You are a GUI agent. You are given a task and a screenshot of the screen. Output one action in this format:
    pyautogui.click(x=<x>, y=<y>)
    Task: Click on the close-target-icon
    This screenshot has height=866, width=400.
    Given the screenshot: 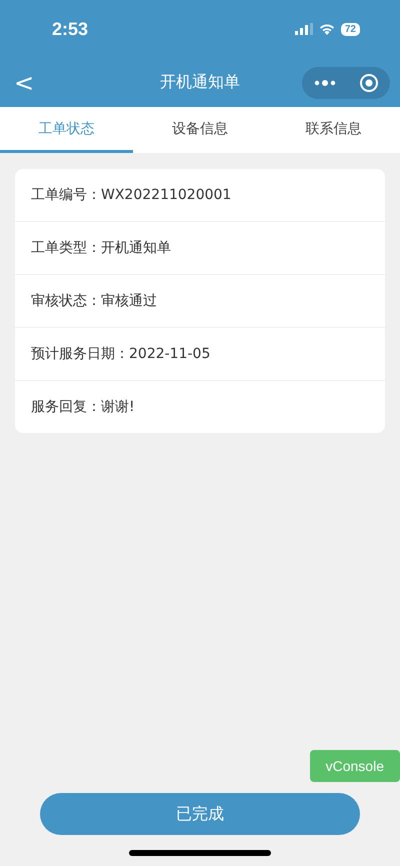 What is the action you would take?
    pyautogui.click(x=368, y=82)
    